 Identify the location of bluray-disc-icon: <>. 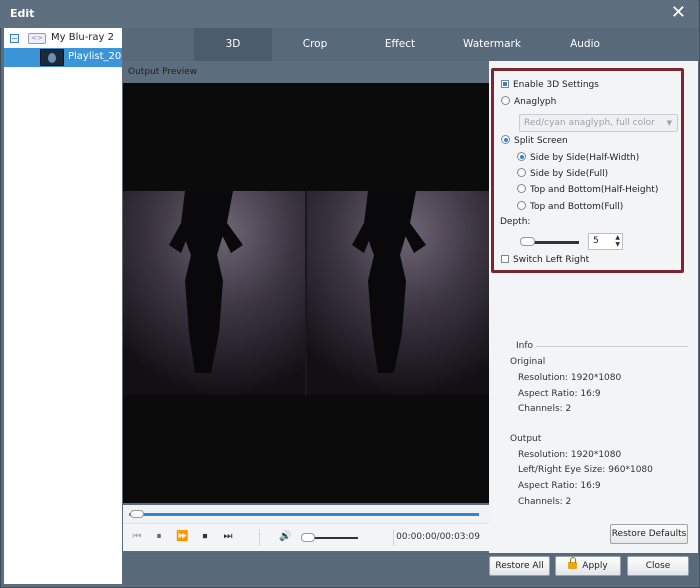
(37, 38).